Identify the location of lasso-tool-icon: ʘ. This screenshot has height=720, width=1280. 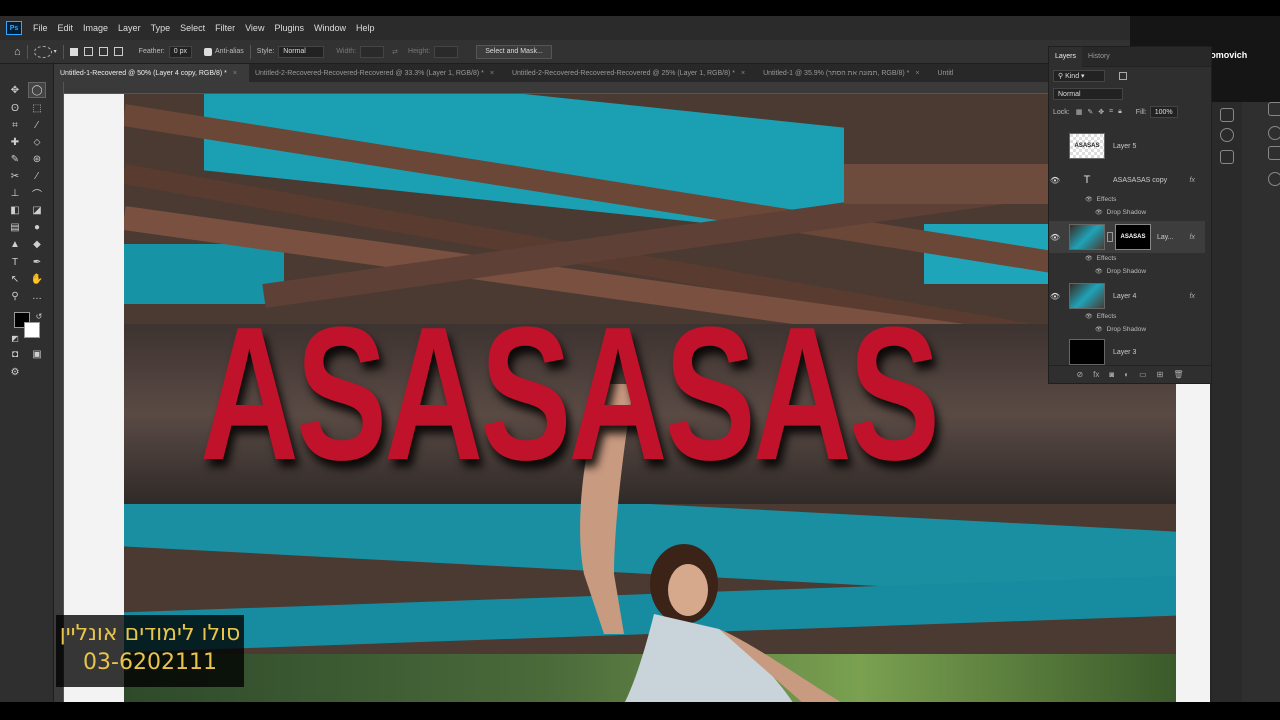
(15, 108).